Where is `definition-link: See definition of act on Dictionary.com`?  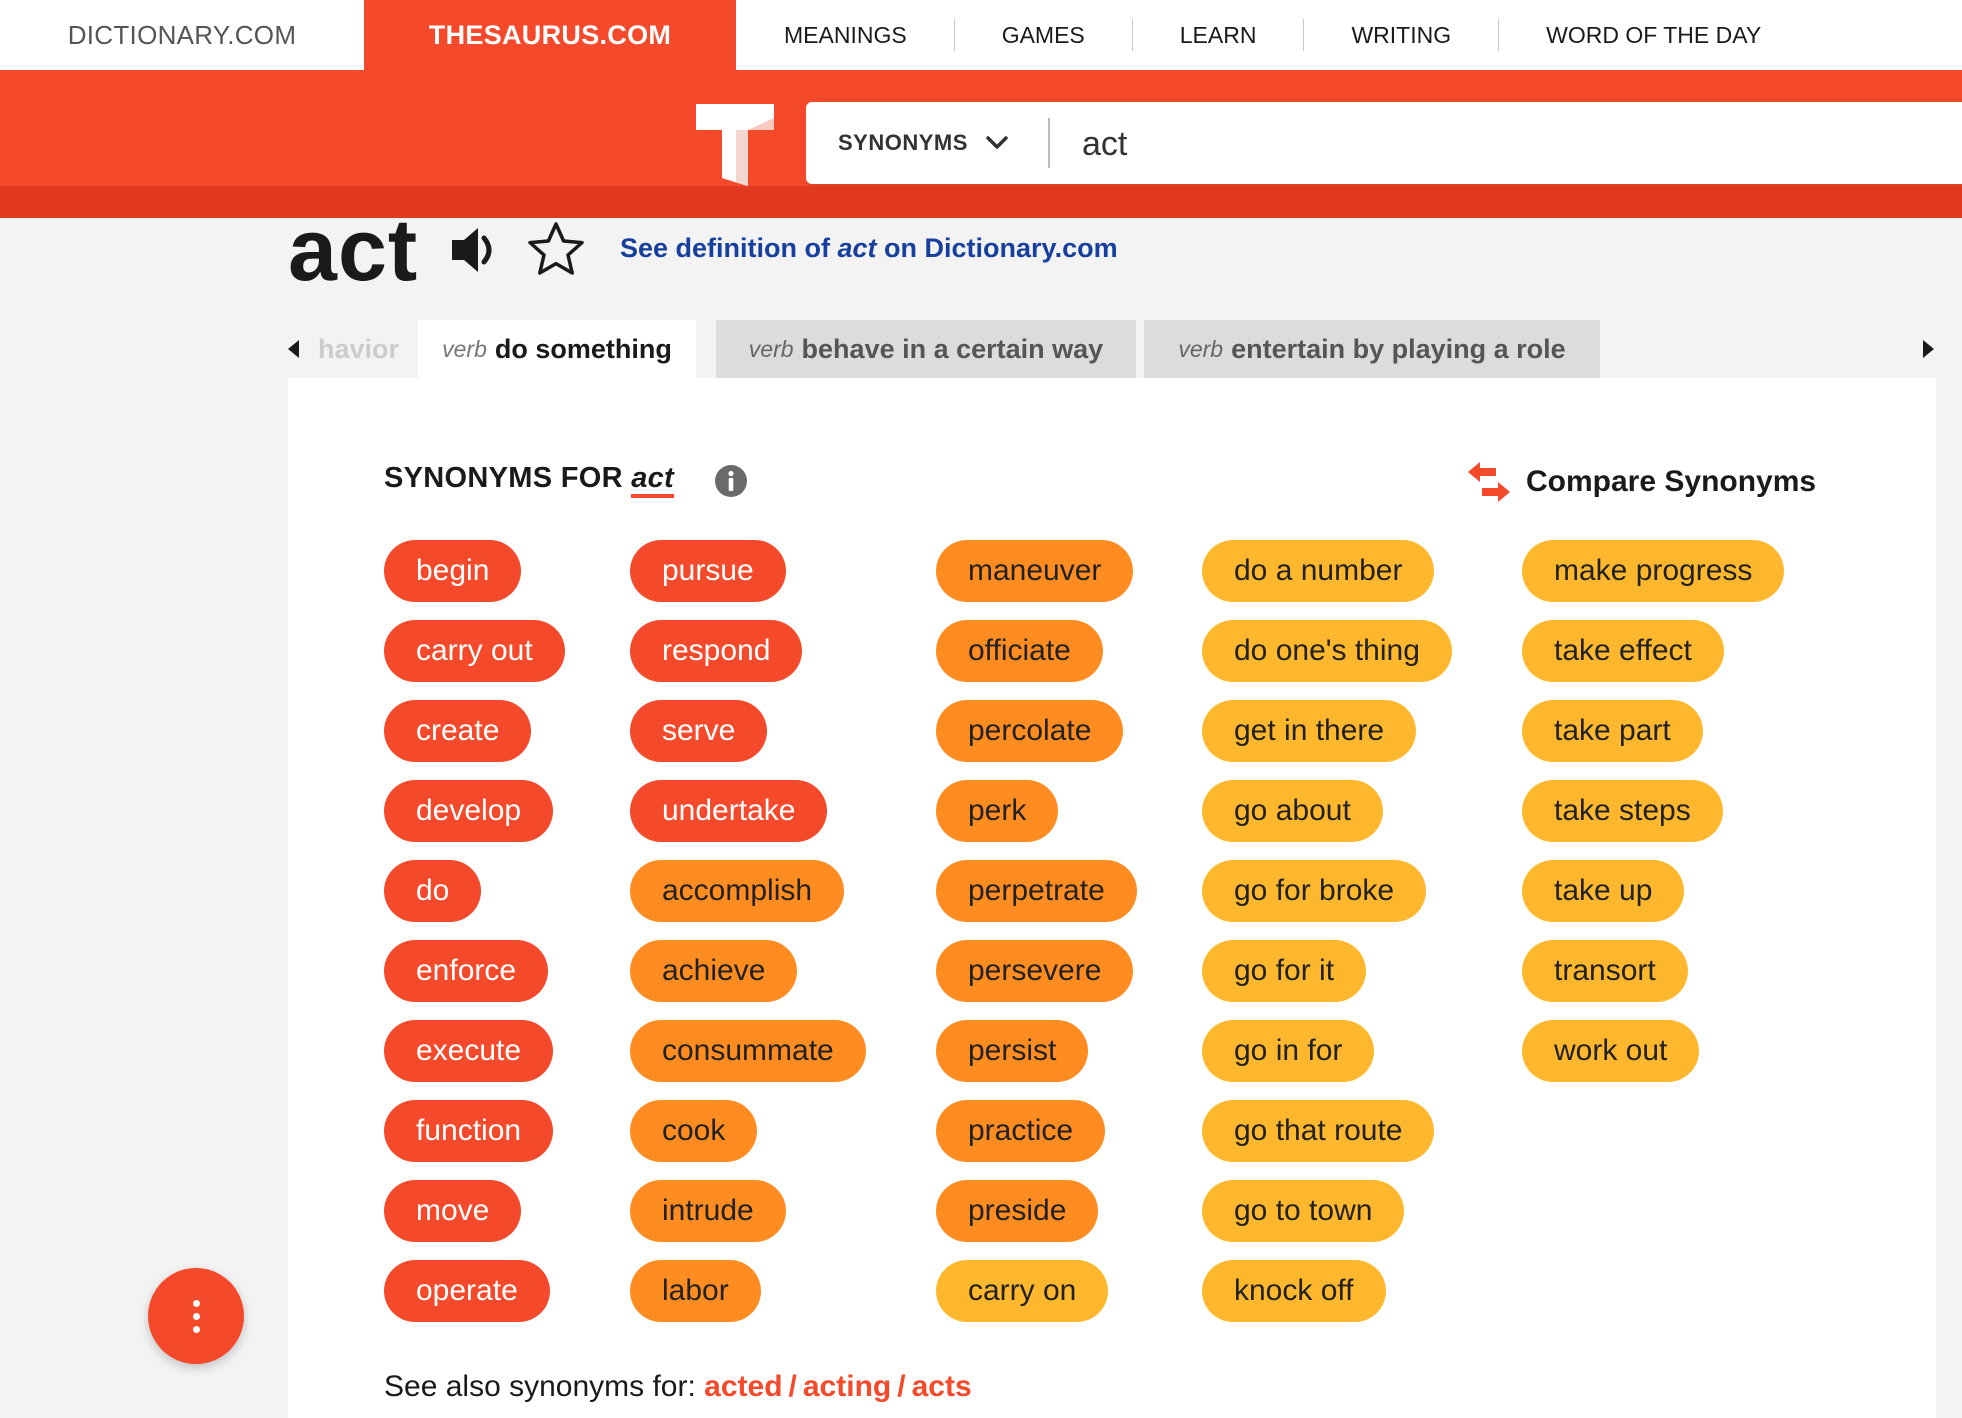
definition-link: See definition of act on Dictionary.com is located at coordinates (869, 248).